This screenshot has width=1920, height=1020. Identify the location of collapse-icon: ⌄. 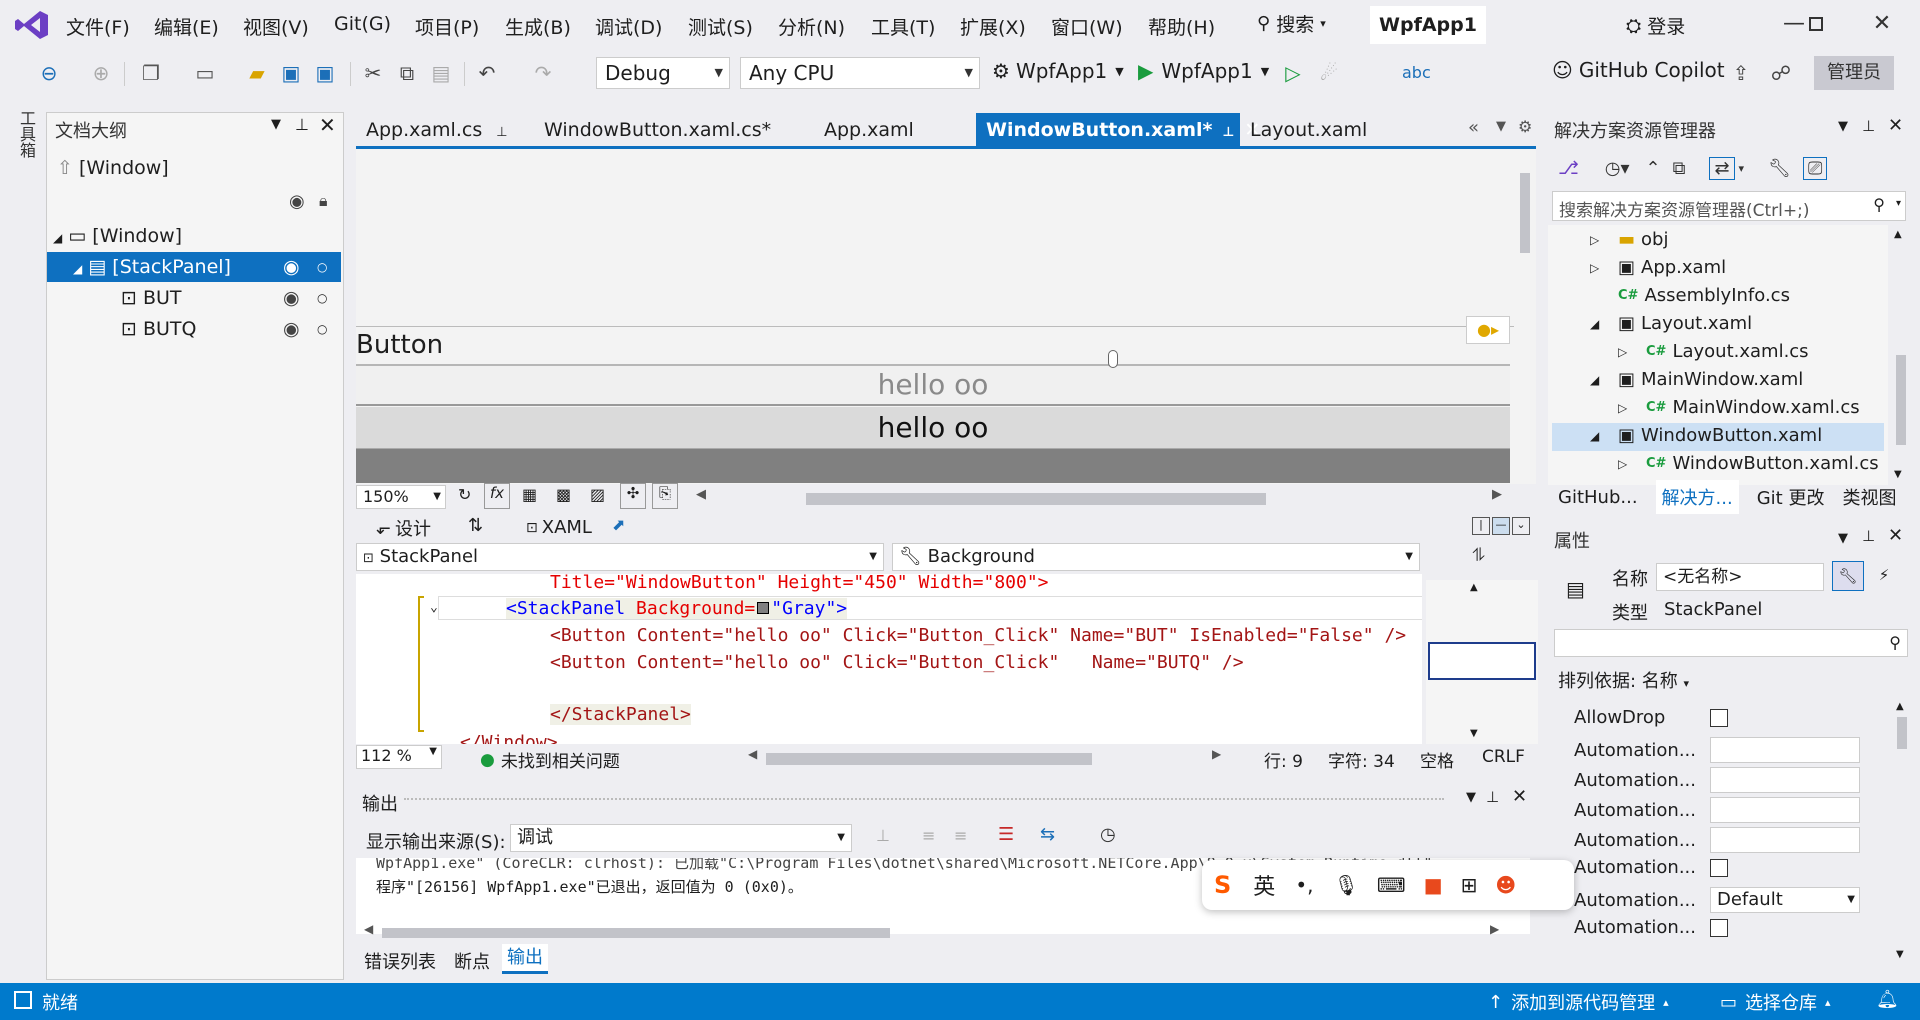
(434, 607).